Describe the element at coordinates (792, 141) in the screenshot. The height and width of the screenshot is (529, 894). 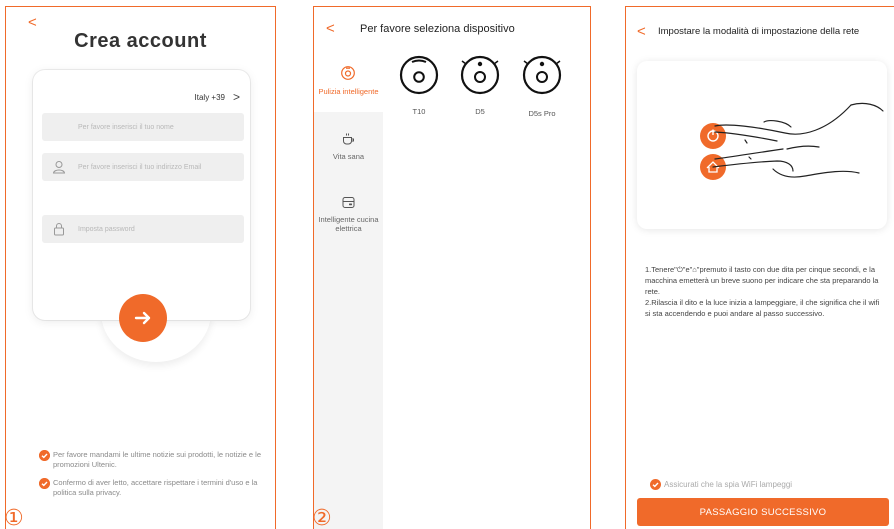
I see `hand-illustration` at that location.